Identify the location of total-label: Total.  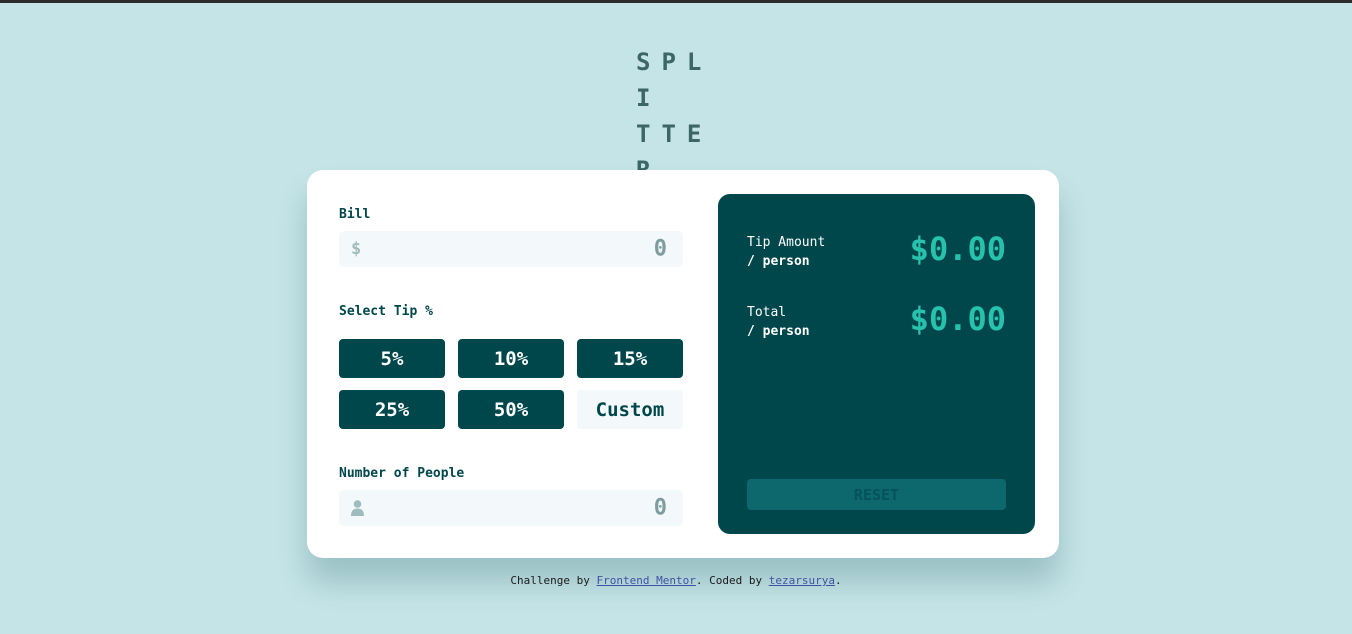
(767, 312).